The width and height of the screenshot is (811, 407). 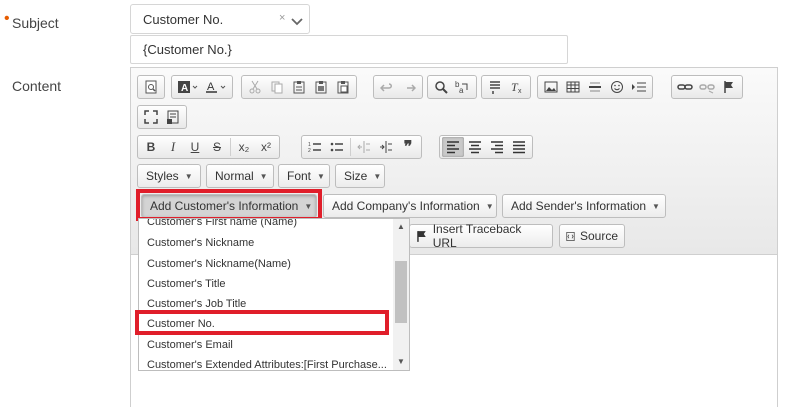 I want to click on bg-color-icon: A, so click(x=216, y=87).